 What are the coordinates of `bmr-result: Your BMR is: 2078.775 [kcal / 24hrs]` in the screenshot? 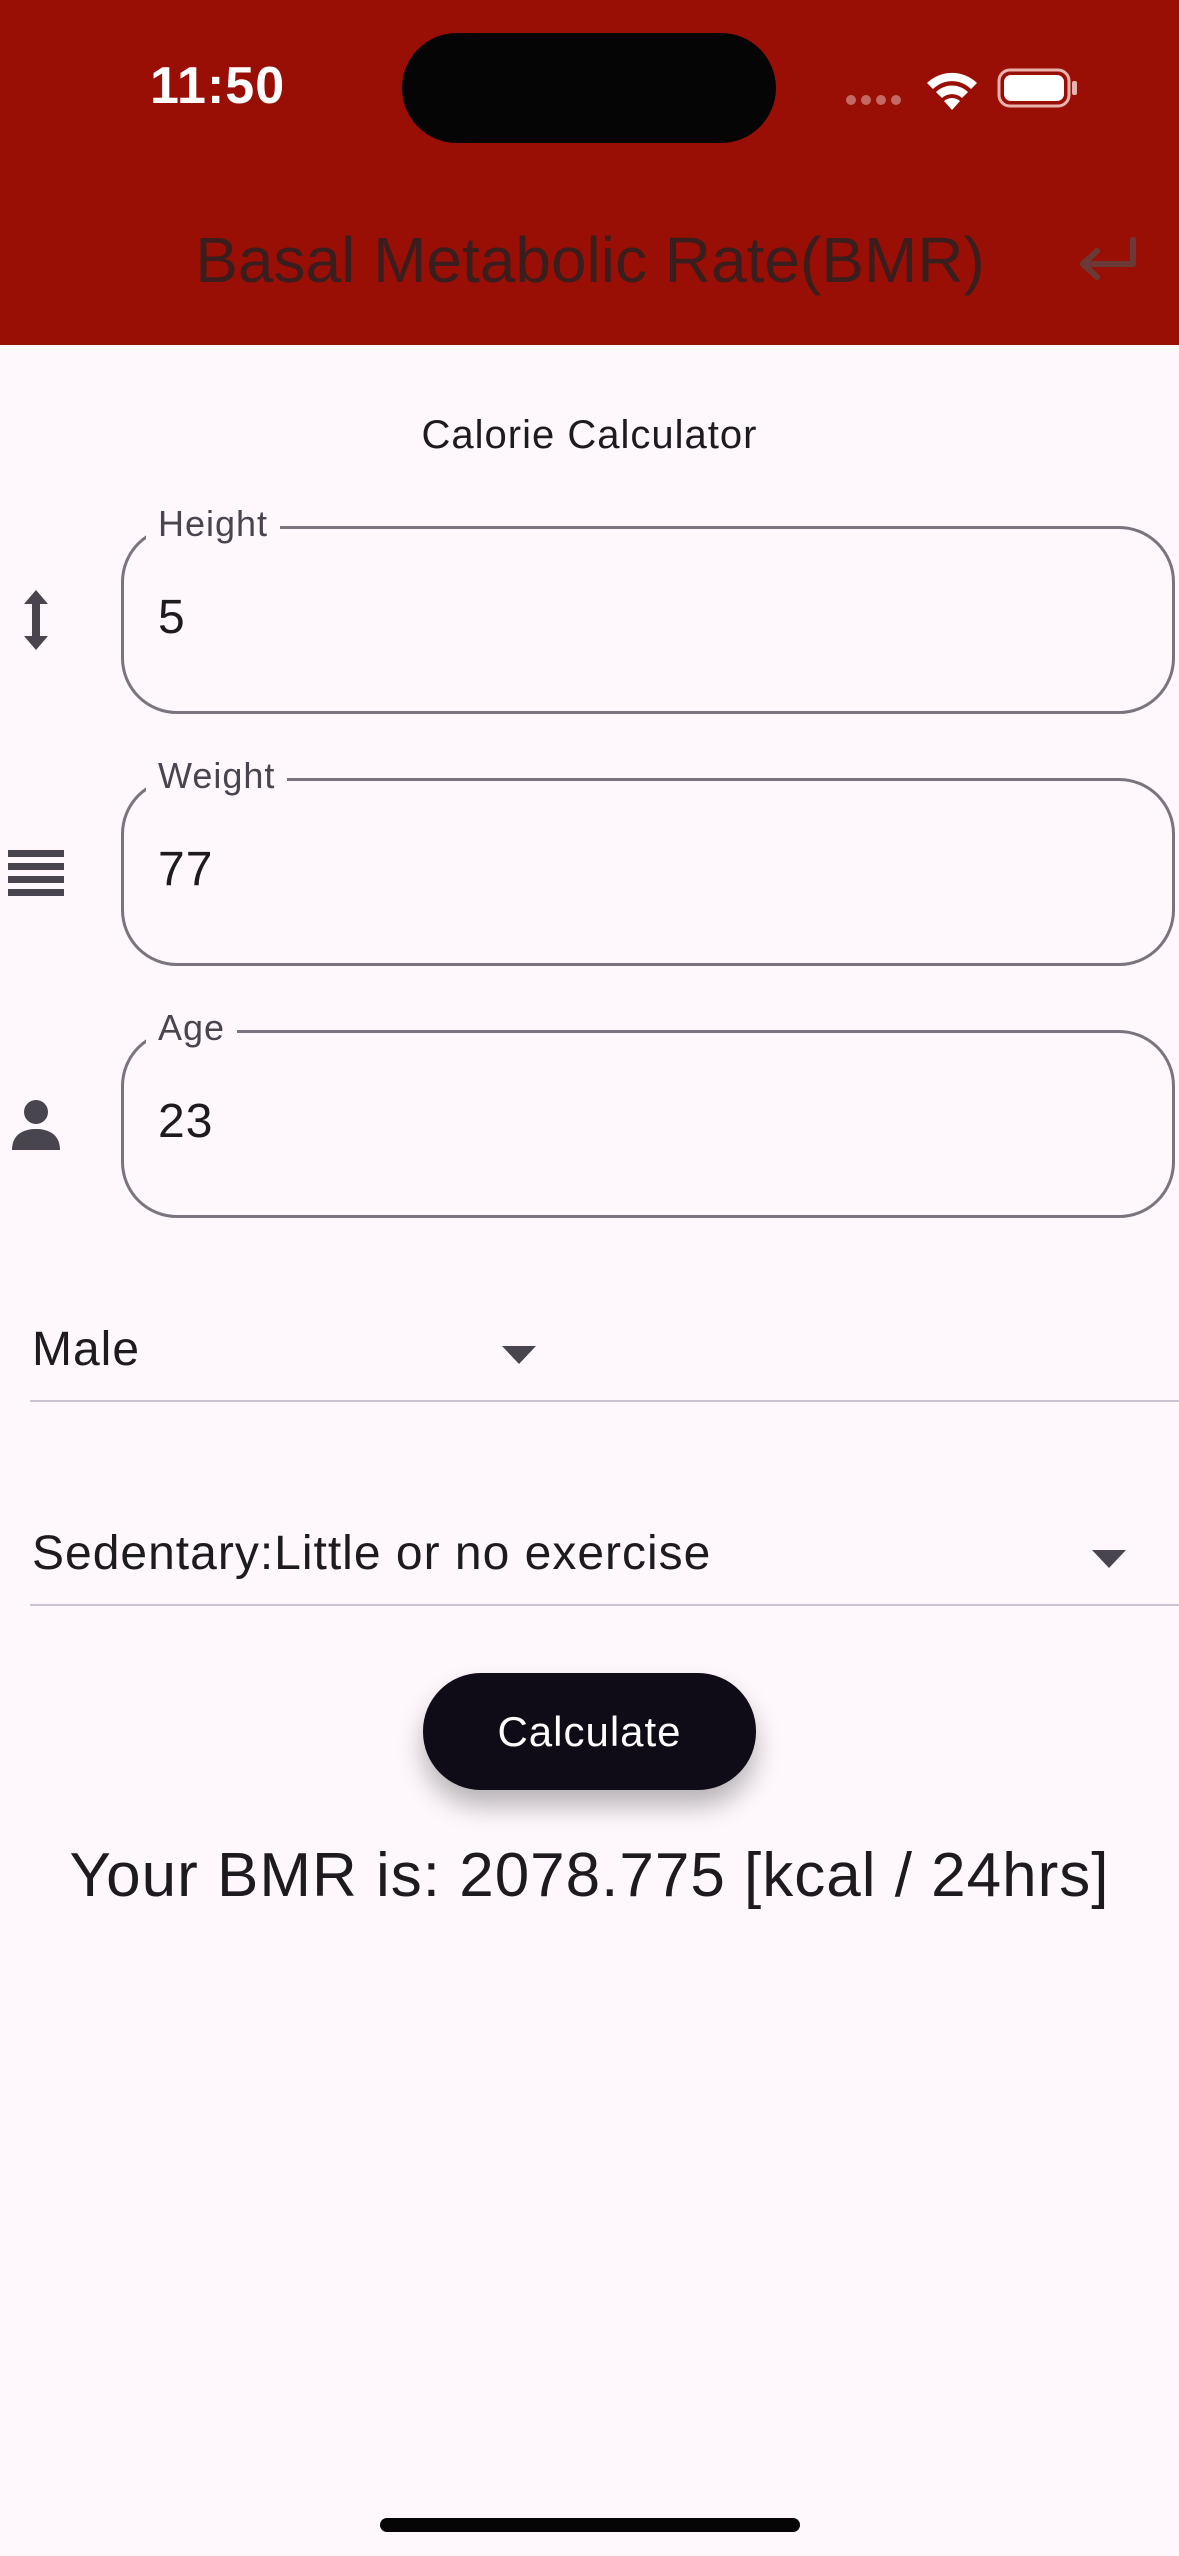 It's located at (589, 1875).